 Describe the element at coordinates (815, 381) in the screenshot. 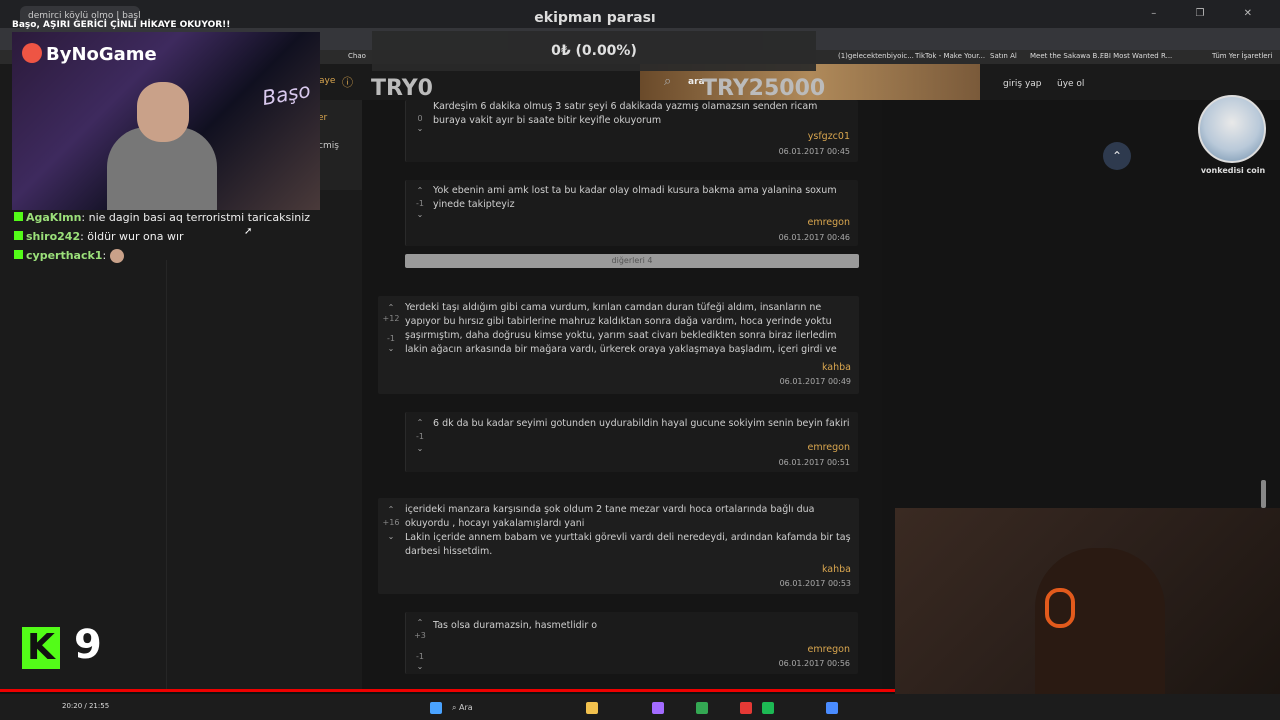

I see `entry-date: 06.01.2017 00:49` at that location.